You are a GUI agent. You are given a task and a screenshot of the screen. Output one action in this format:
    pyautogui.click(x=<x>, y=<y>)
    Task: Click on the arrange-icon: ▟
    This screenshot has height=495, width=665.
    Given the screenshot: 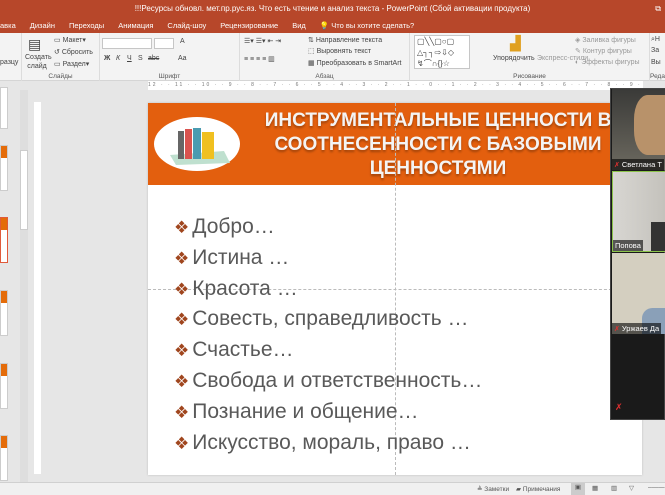 What is the action you would take?
    pyautogui.click(x=515, y=43)
    